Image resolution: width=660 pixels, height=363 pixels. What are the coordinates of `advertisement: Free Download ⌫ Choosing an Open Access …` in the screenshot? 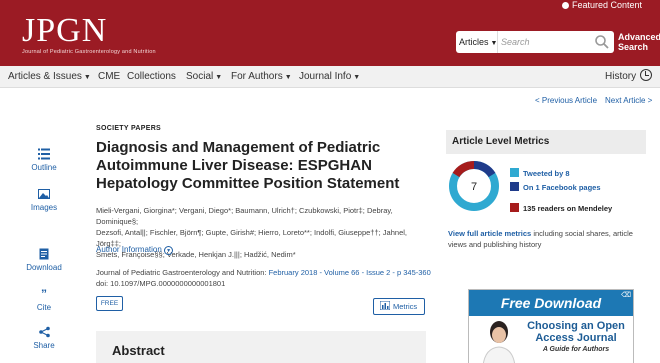 It's located at (551, 326).